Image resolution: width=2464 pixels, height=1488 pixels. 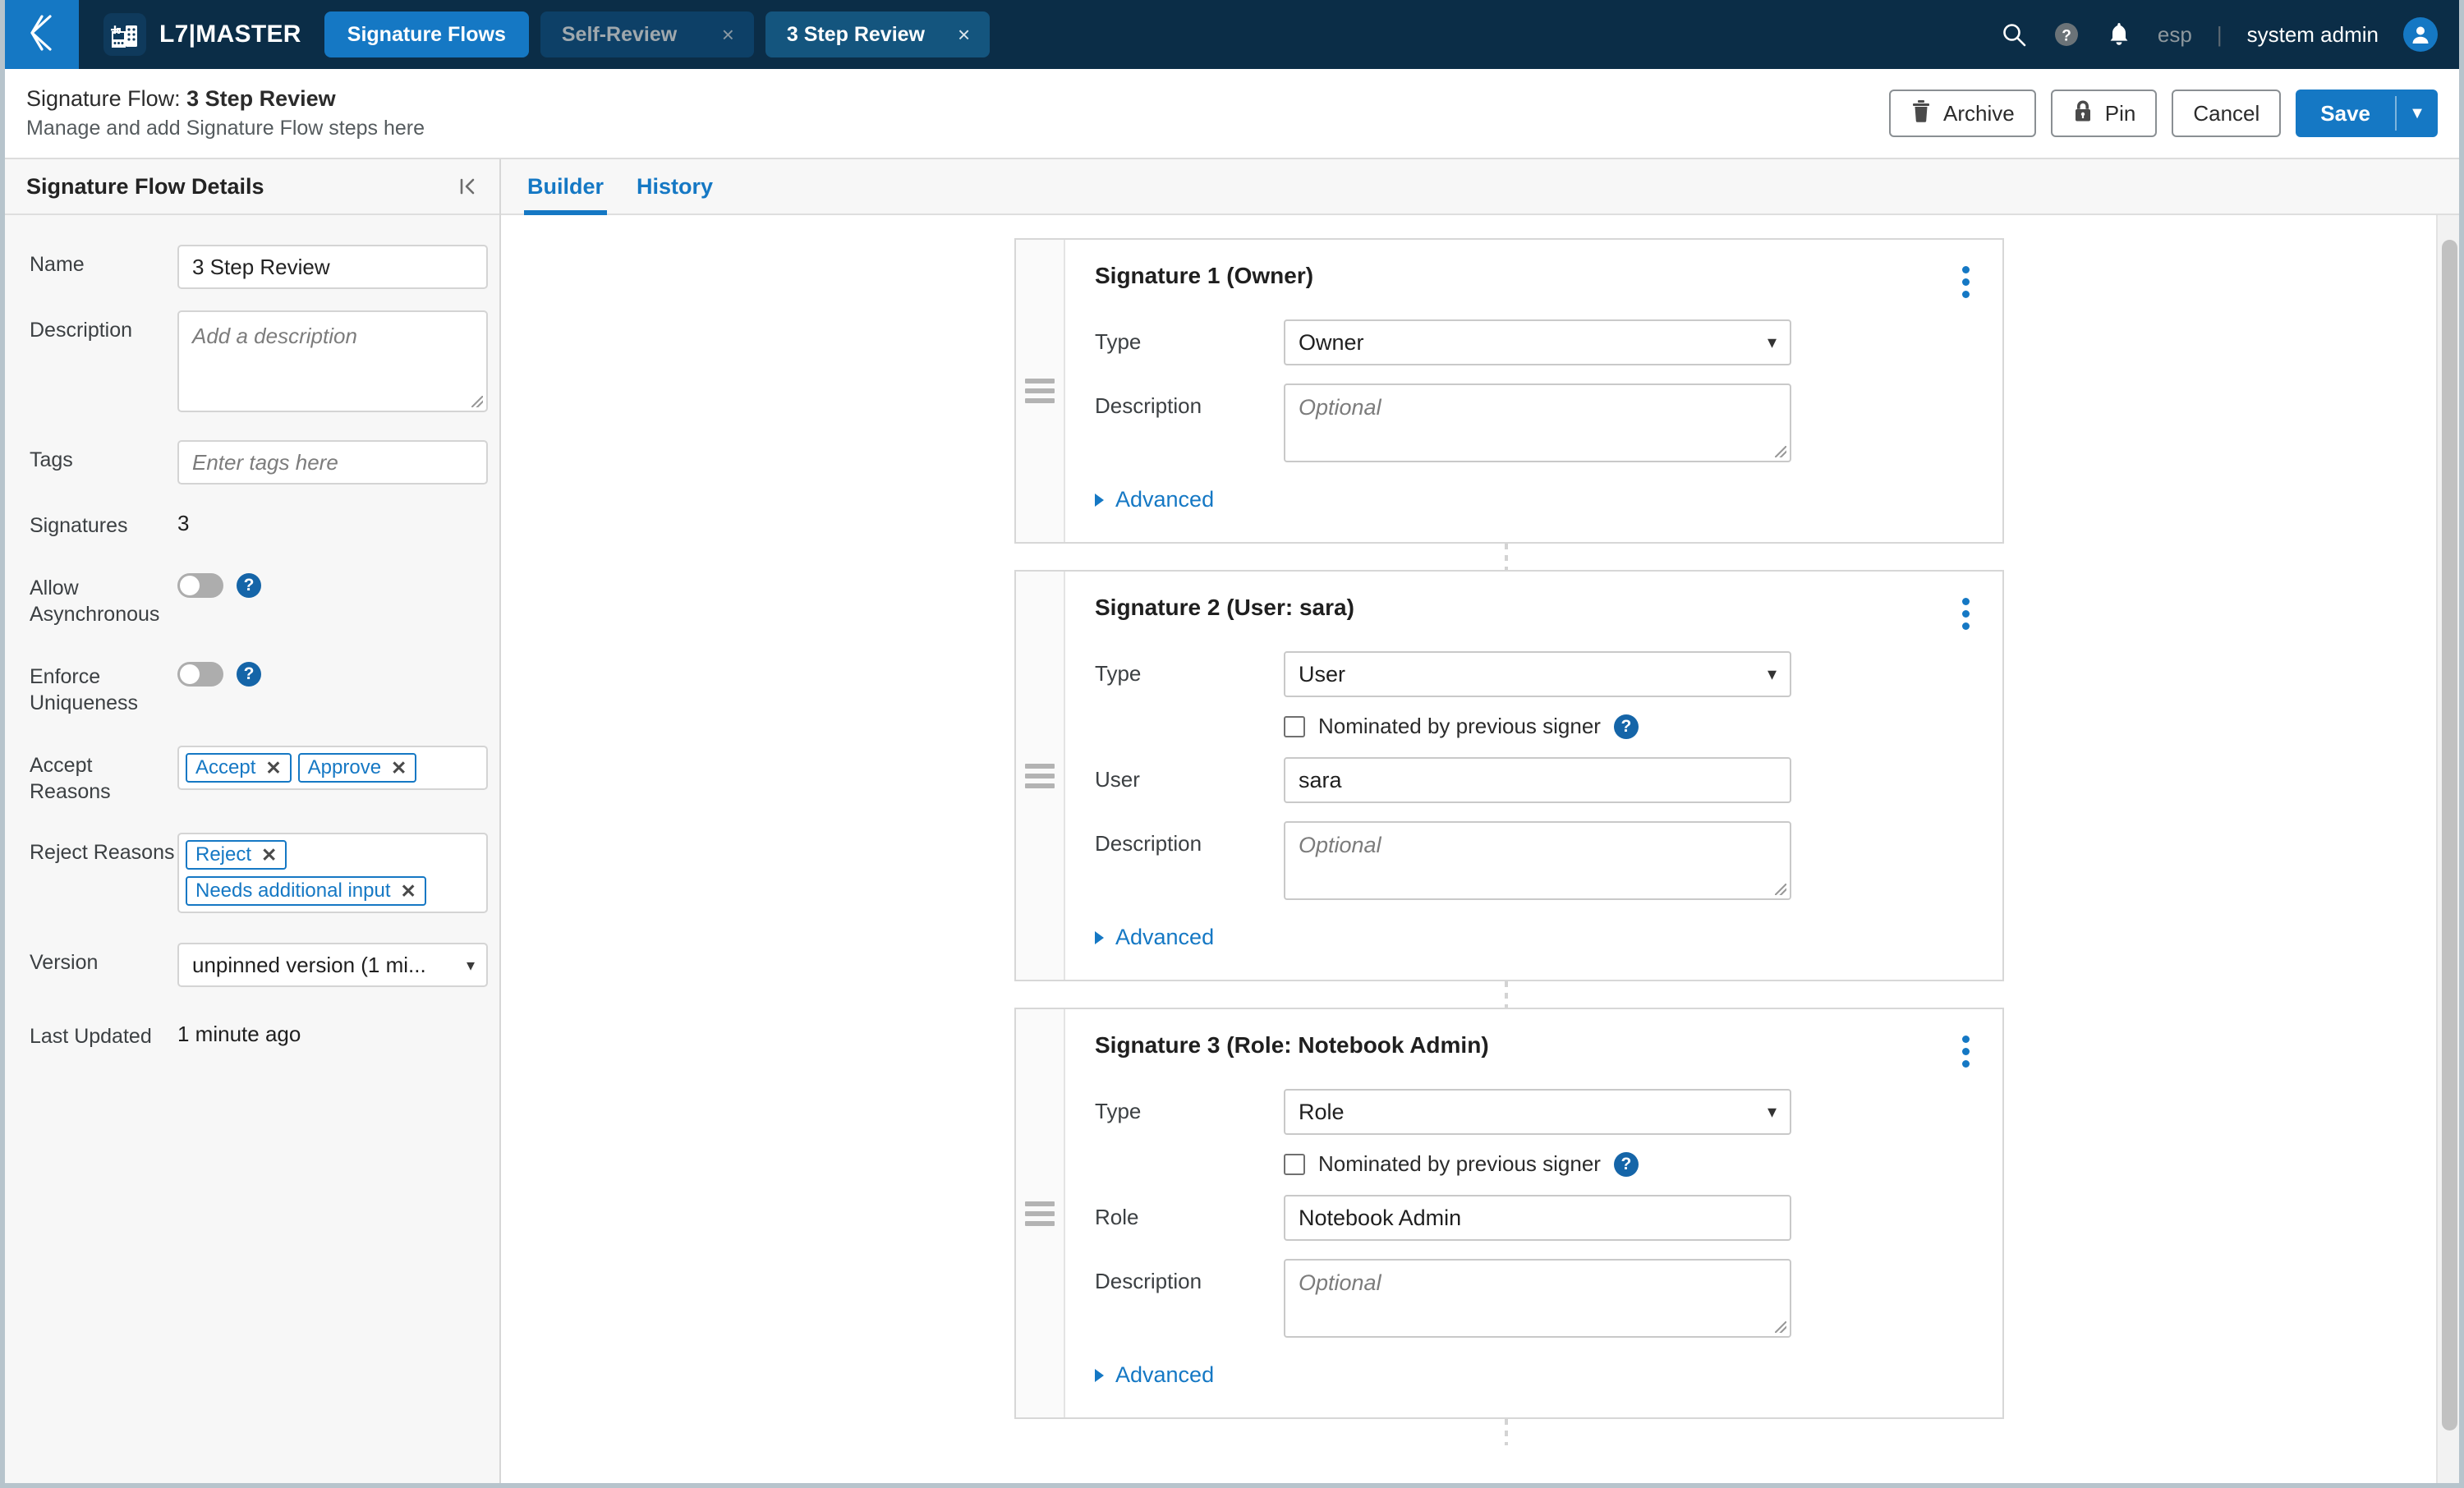 I want to click on chip-label: Reject, so click(x=223, y=854).